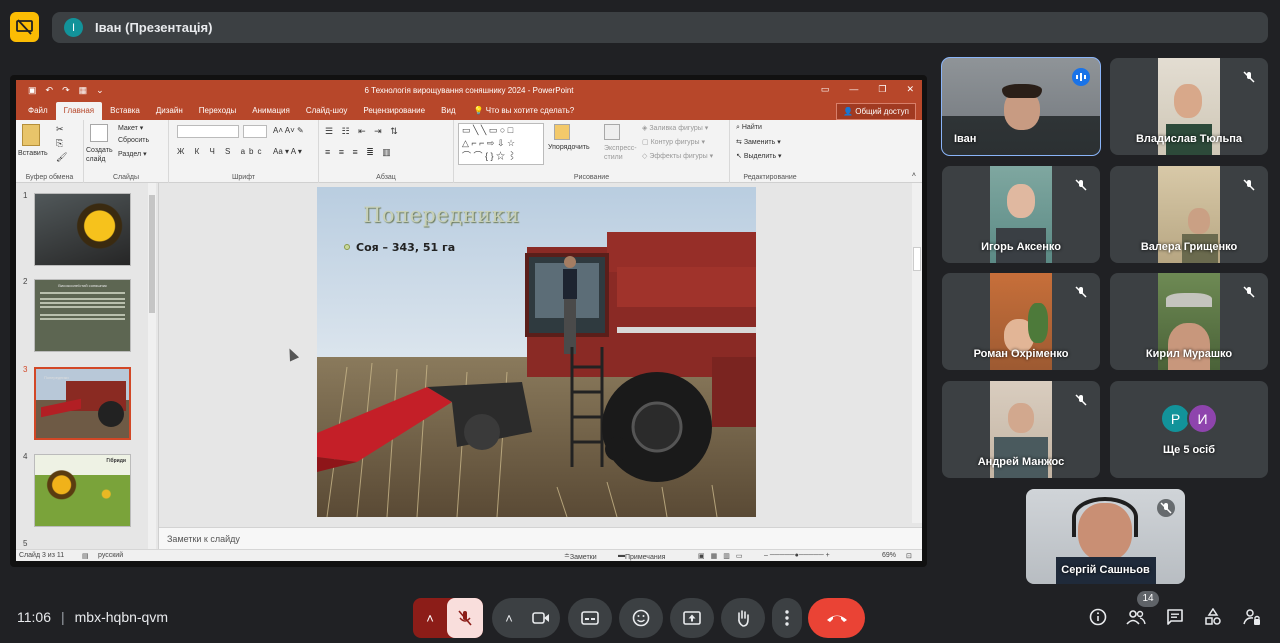 This screenshot has height=643, width=1280. What do you see at coordinates (797, 555) in the screenshot?
I see `zoom-slider: – ─────●───── +` at bounding box center [797, 555].